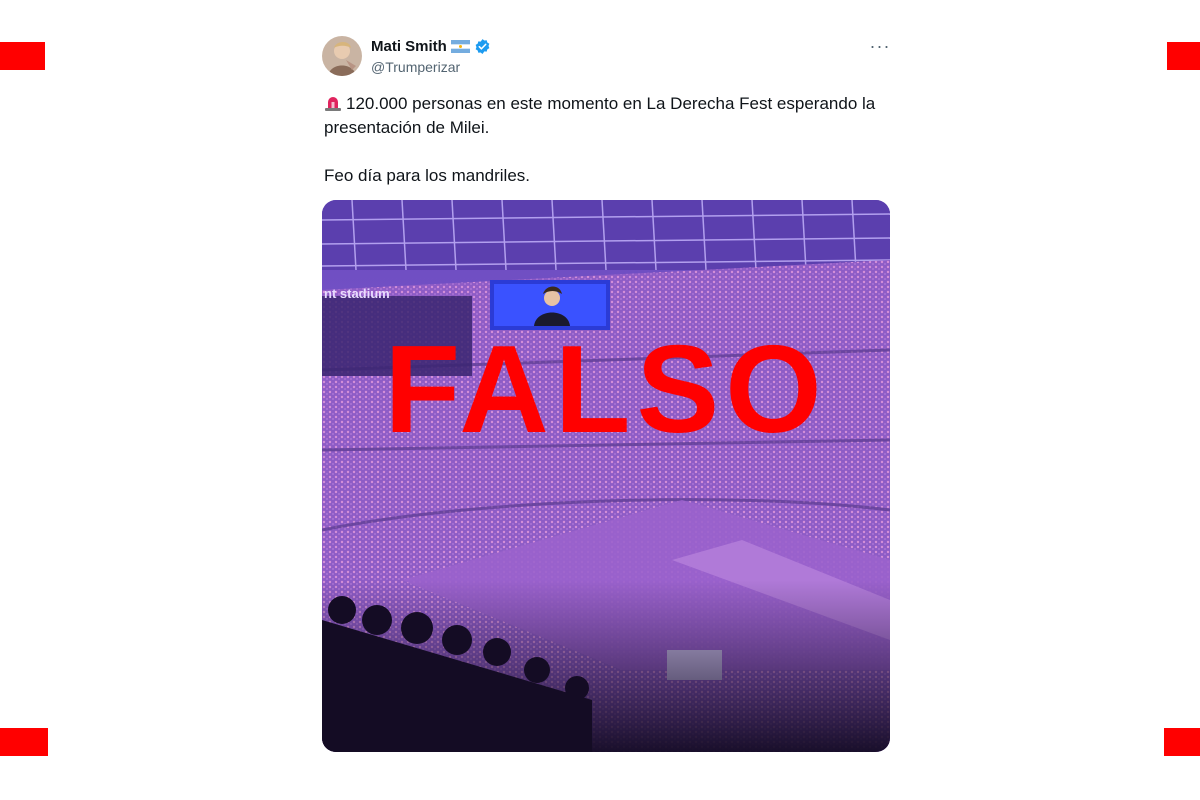 Image resolution: width=1200 pixels, height=800 pixels. I want to click on corner-mark-top-right, so click(1183, 56).